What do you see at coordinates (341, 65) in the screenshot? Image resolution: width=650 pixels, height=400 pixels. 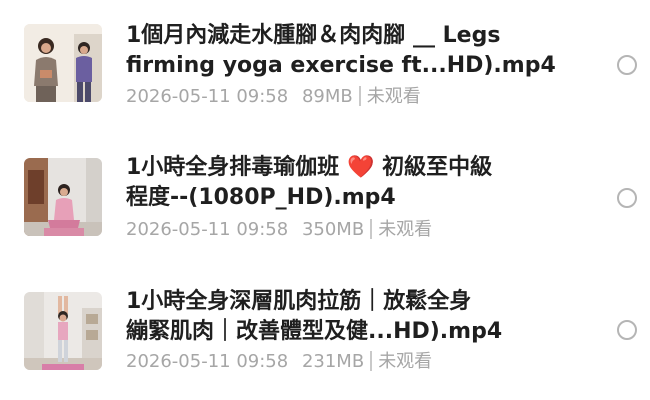 I see `file-title-line2: firming yoga exercise ft...HD).mp4` at bounding box center [341, 65].